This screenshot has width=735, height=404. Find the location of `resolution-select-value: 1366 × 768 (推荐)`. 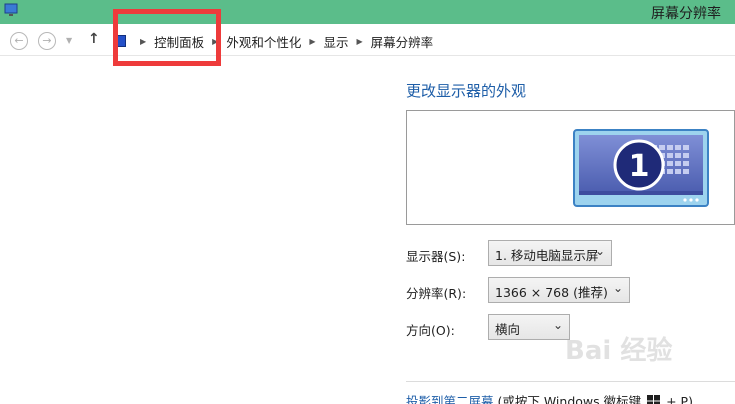

resolution-select-value: 1366 × 768 (推荐) is located at coordinates (551, 292).